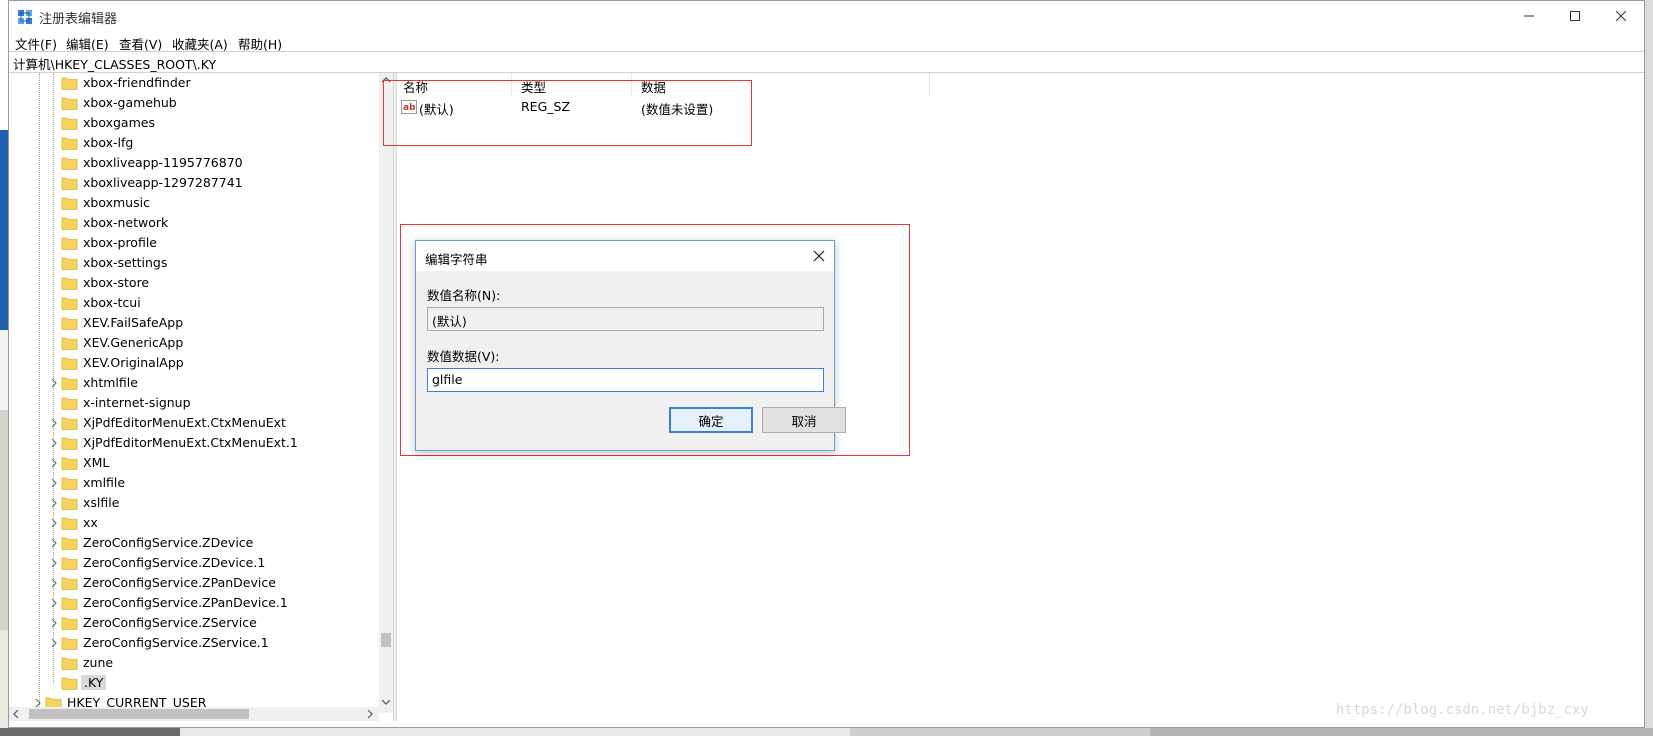 The image size is (1653, 736). Describe the element at coordinates (101, 502) in the screenshot. I see `tree-item-label: xslfile` at that location.